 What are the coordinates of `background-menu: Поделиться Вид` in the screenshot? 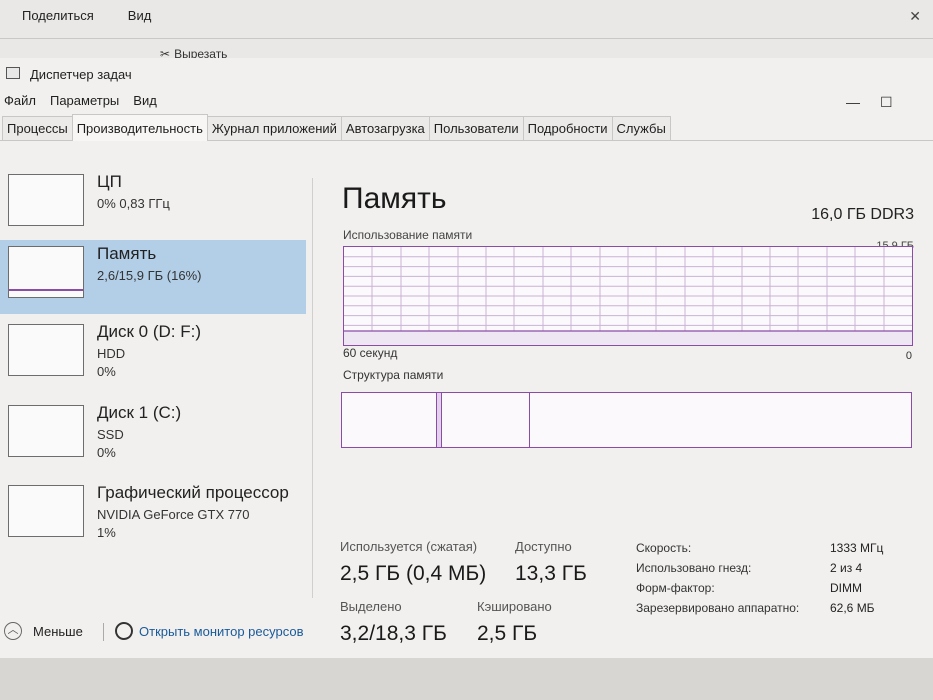 It's located at (86, 15).